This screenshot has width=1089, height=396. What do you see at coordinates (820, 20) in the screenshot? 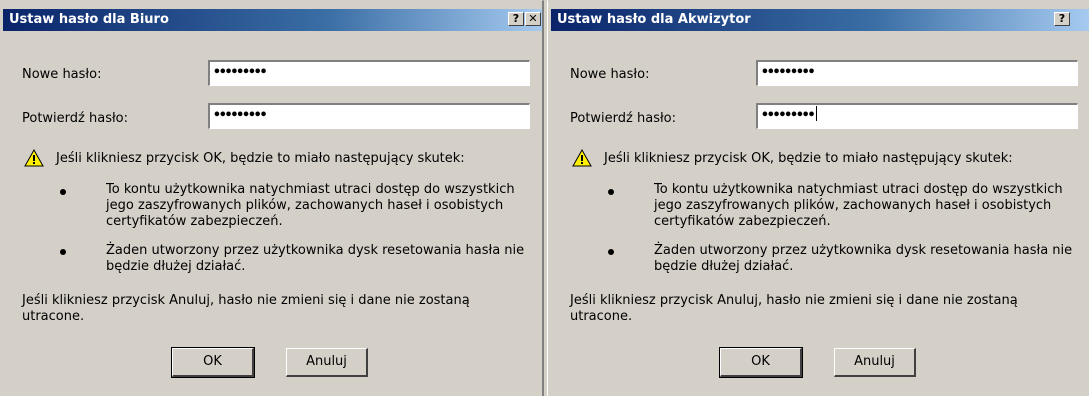
I see `title-bar: Ustaw hasło dla Akwizytor ?` at bounding box center [820, 20].